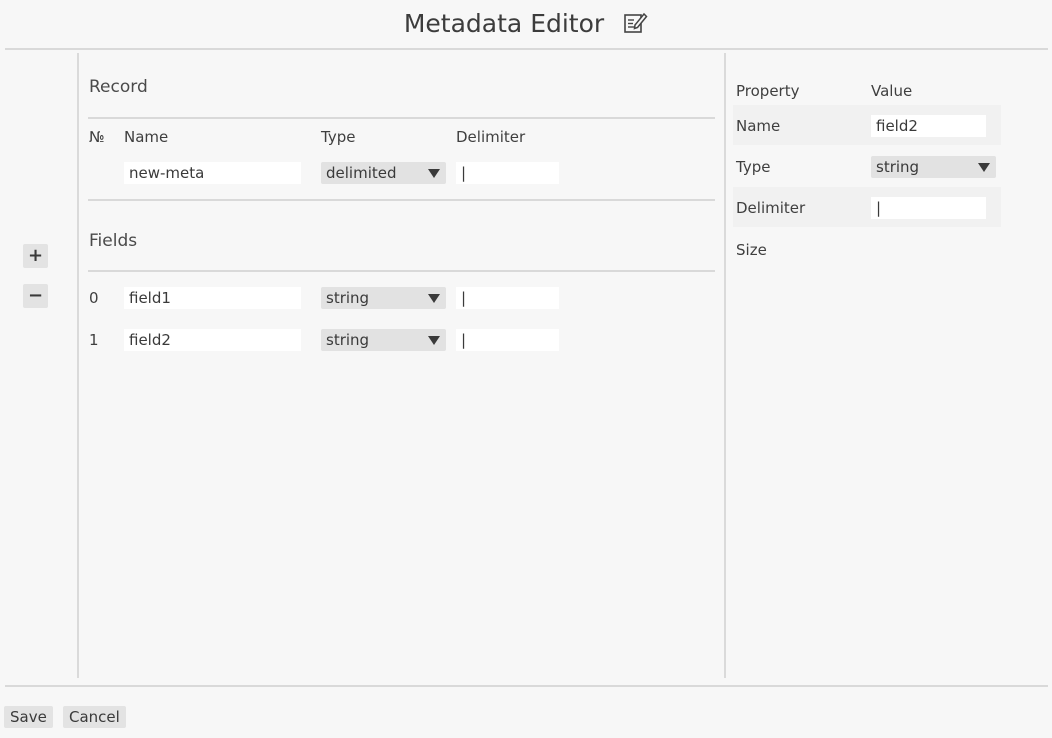 The image size is (1052, 738). Describe the element at coordinates (401, 118) in the screenshot. I see `record-divider-top` at that location.